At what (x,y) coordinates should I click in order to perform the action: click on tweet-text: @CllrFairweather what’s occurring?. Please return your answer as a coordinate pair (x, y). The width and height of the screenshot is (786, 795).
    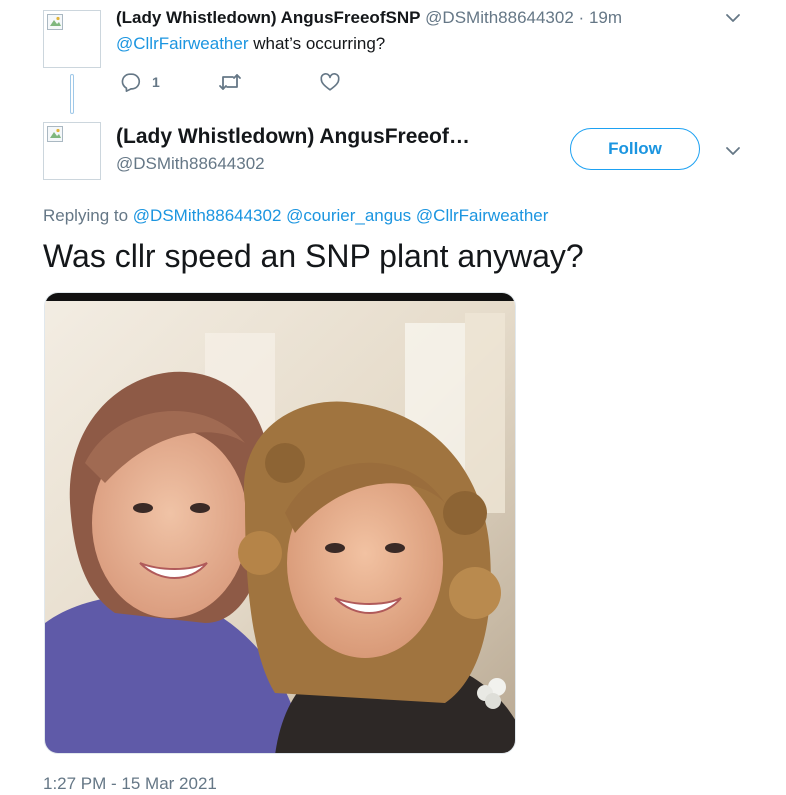
    Looking at the image, I should click on (250, 44).